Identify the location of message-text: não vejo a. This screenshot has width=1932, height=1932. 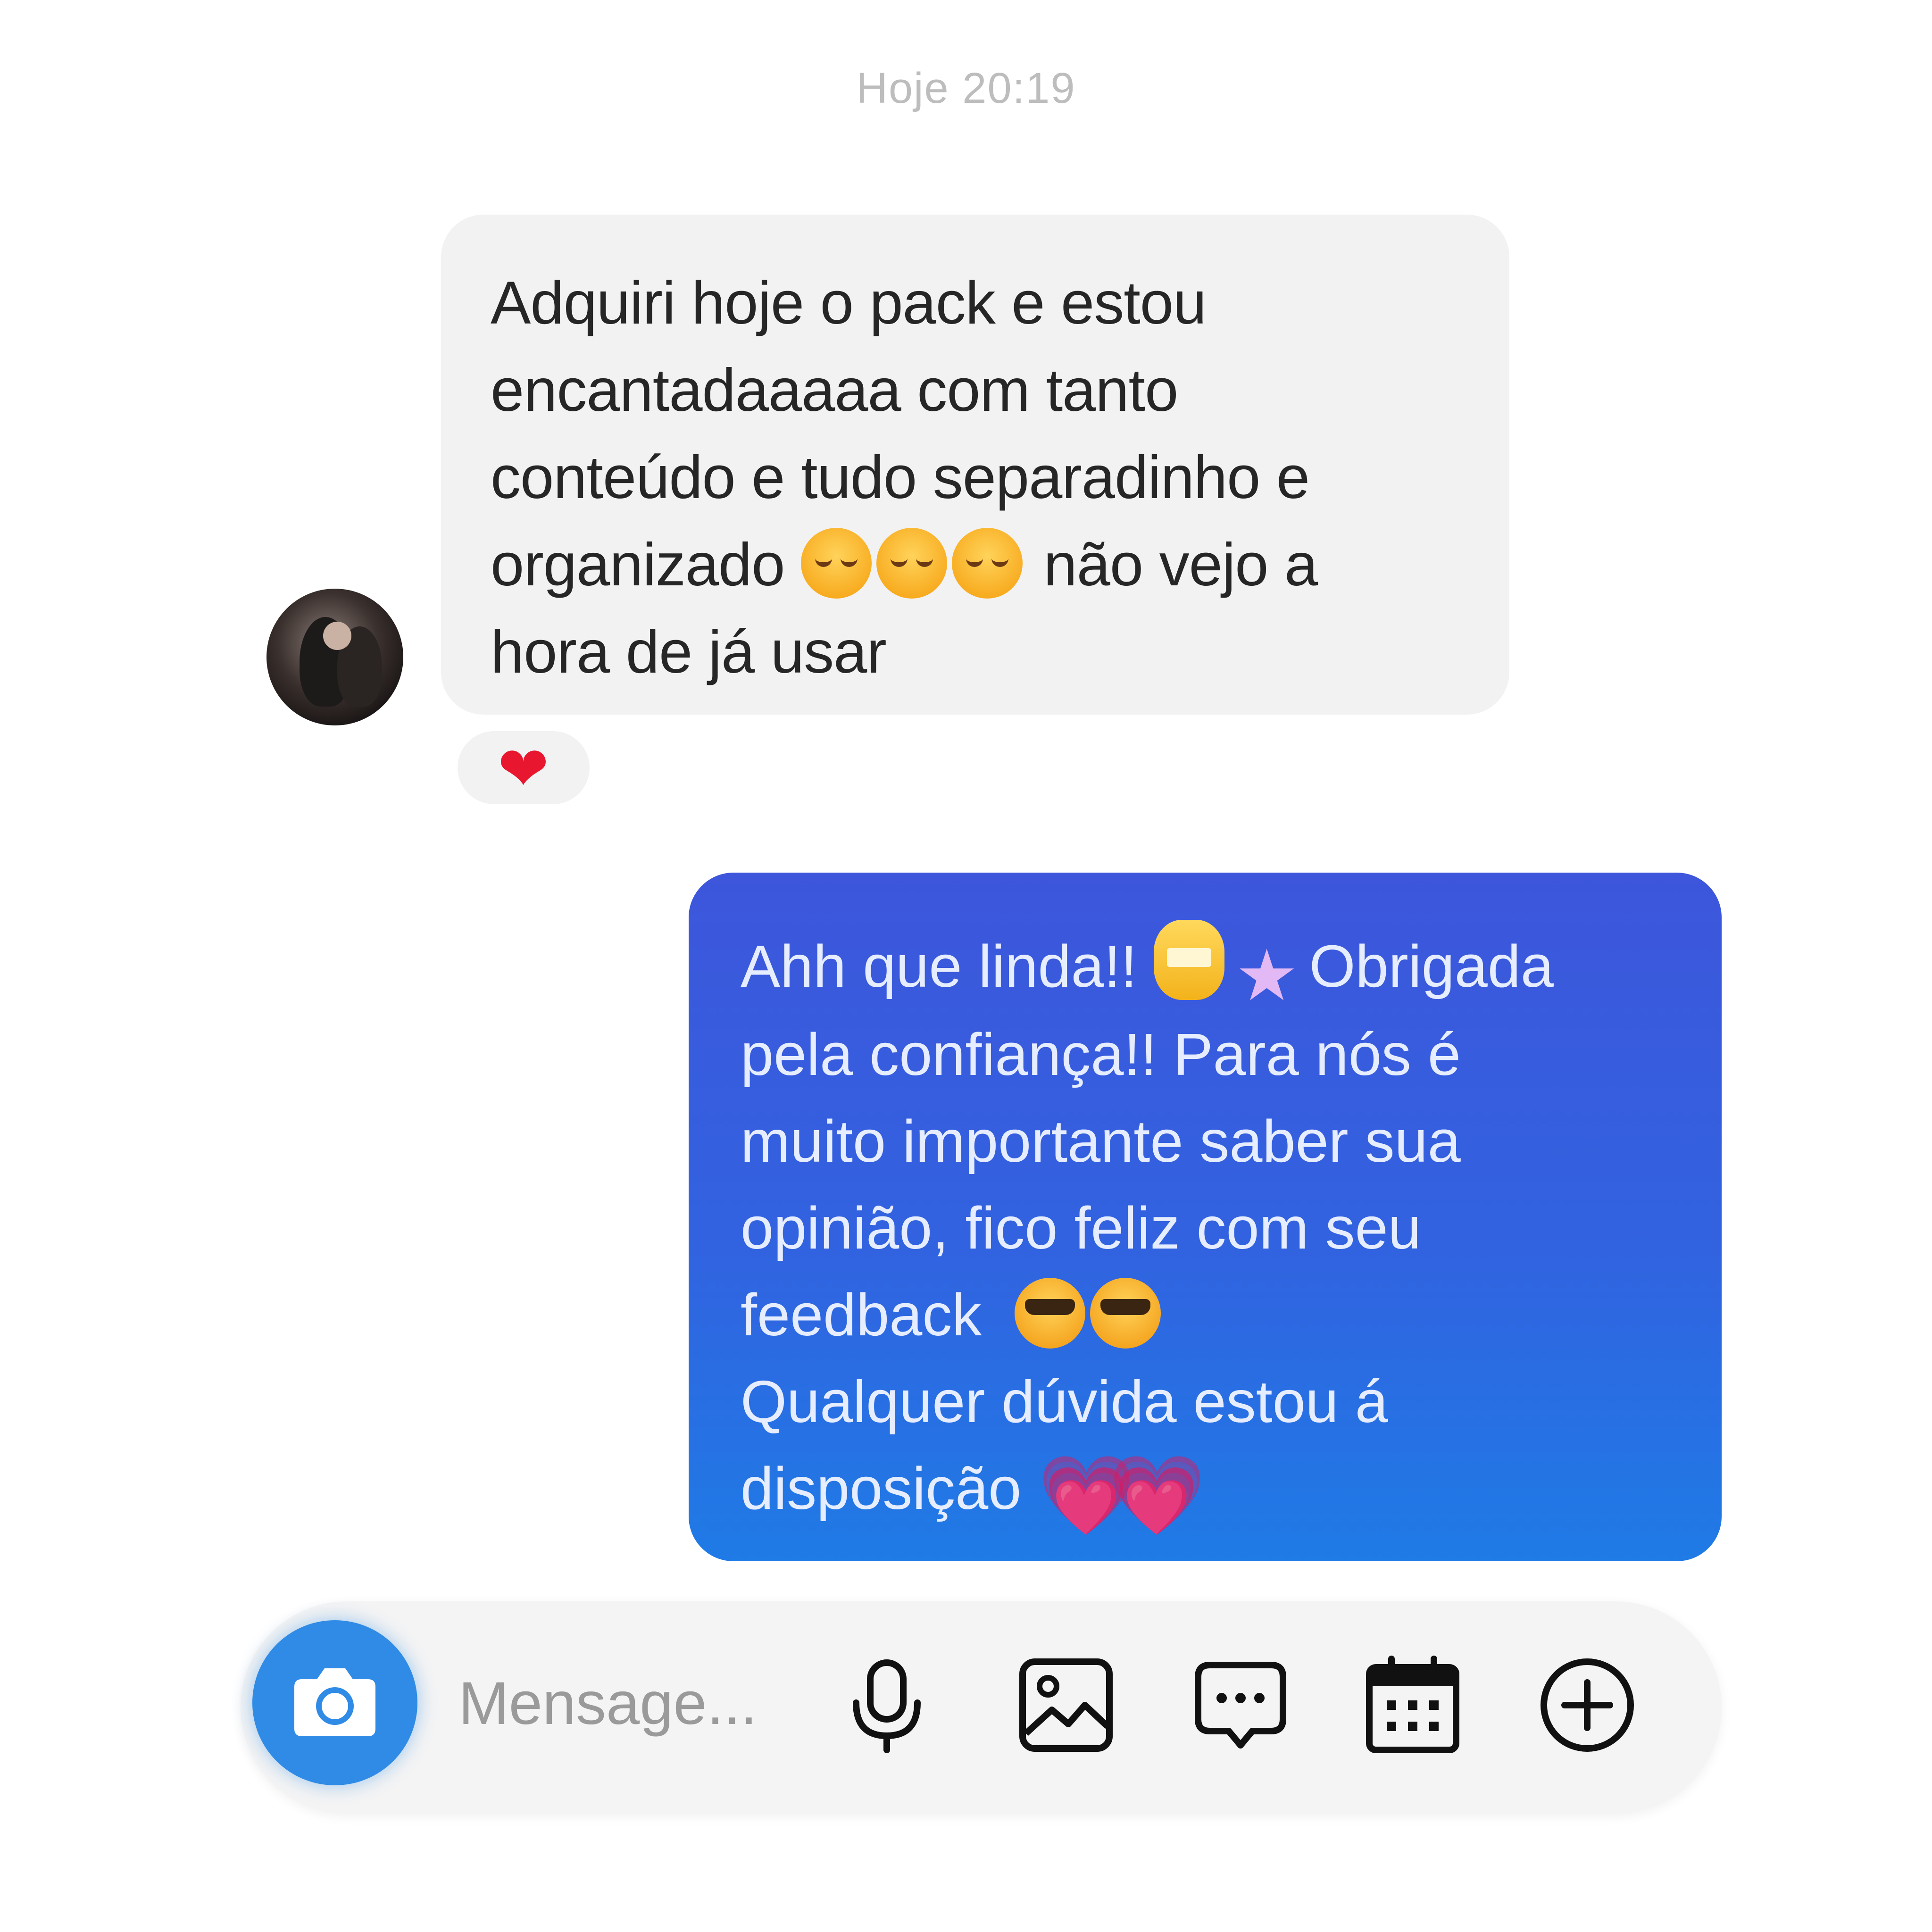
(1180, 565).